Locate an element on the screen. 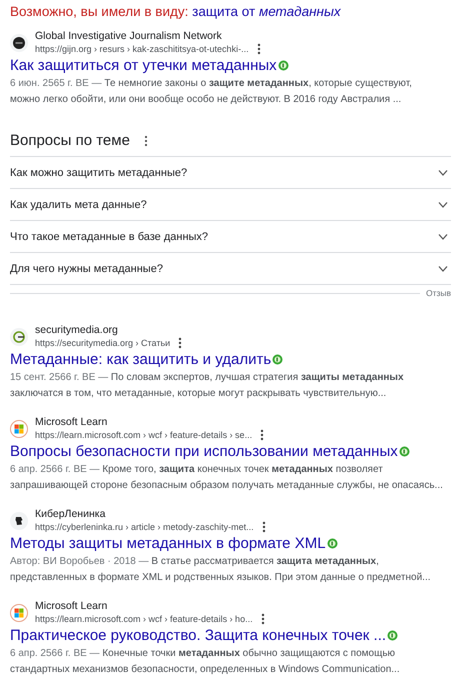 This screenshot has height=700, width=461. result-title-link: Метаданные: как защитить и удалить is located at coordinates (147, 359).